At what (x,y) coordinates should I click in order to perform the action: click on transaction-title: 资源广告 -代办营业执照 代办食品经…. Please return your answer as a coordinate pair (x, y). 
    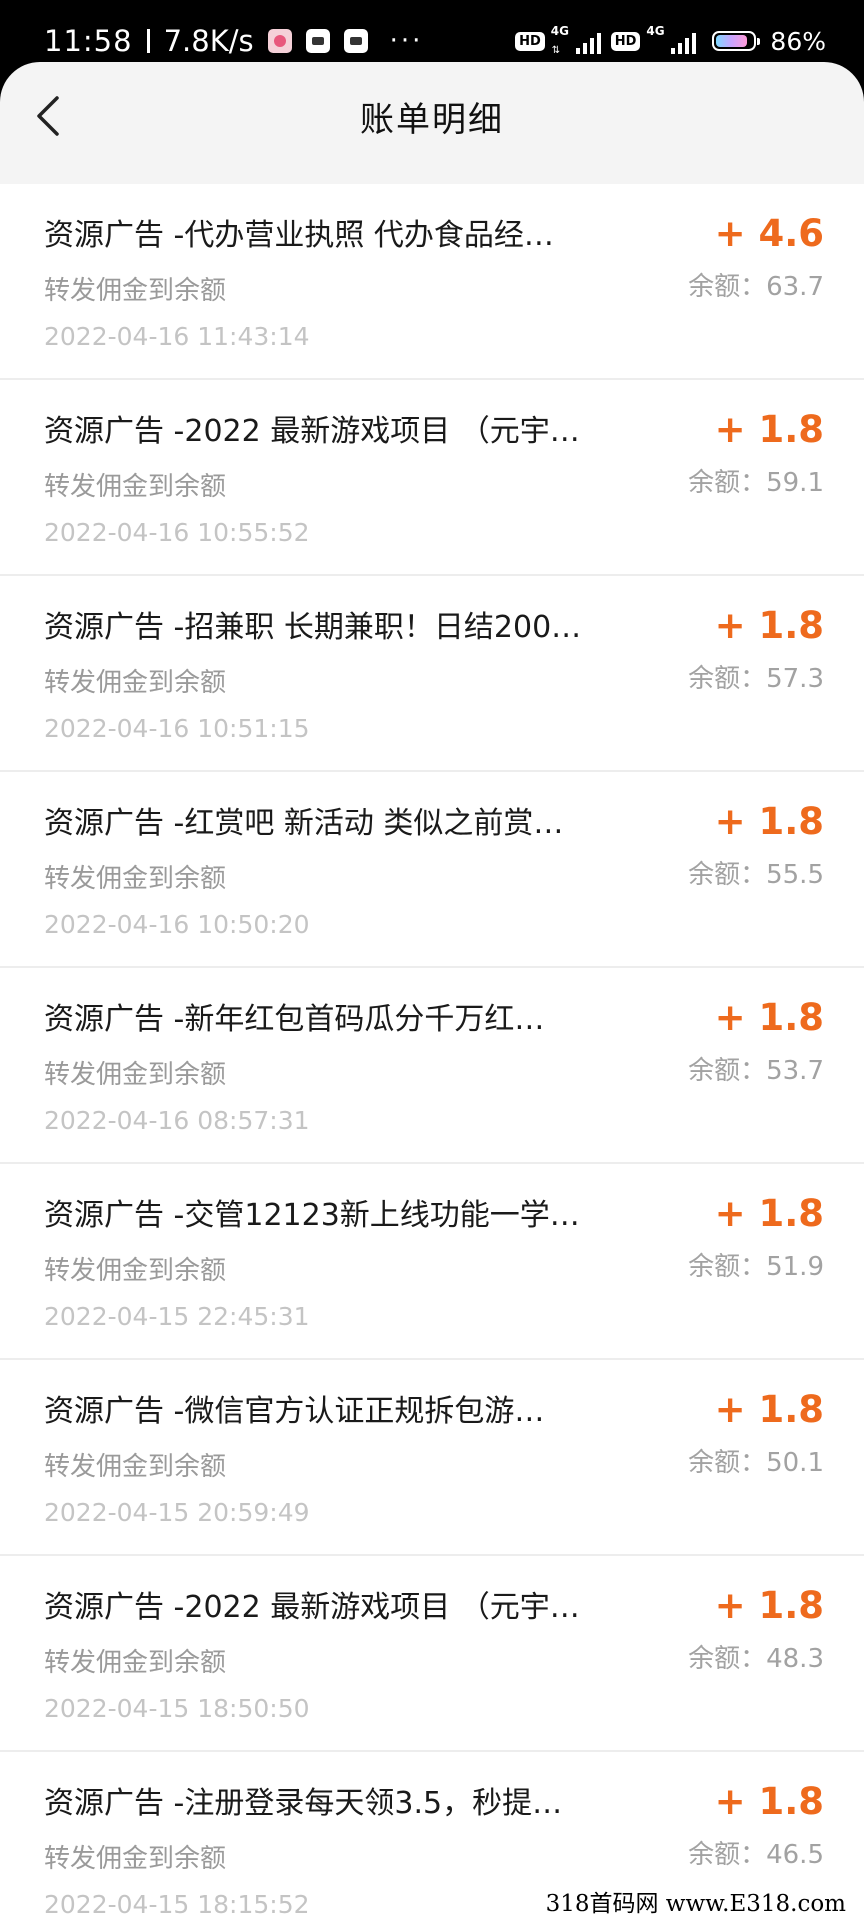
    Looking at the image, I should click on (299, 235).